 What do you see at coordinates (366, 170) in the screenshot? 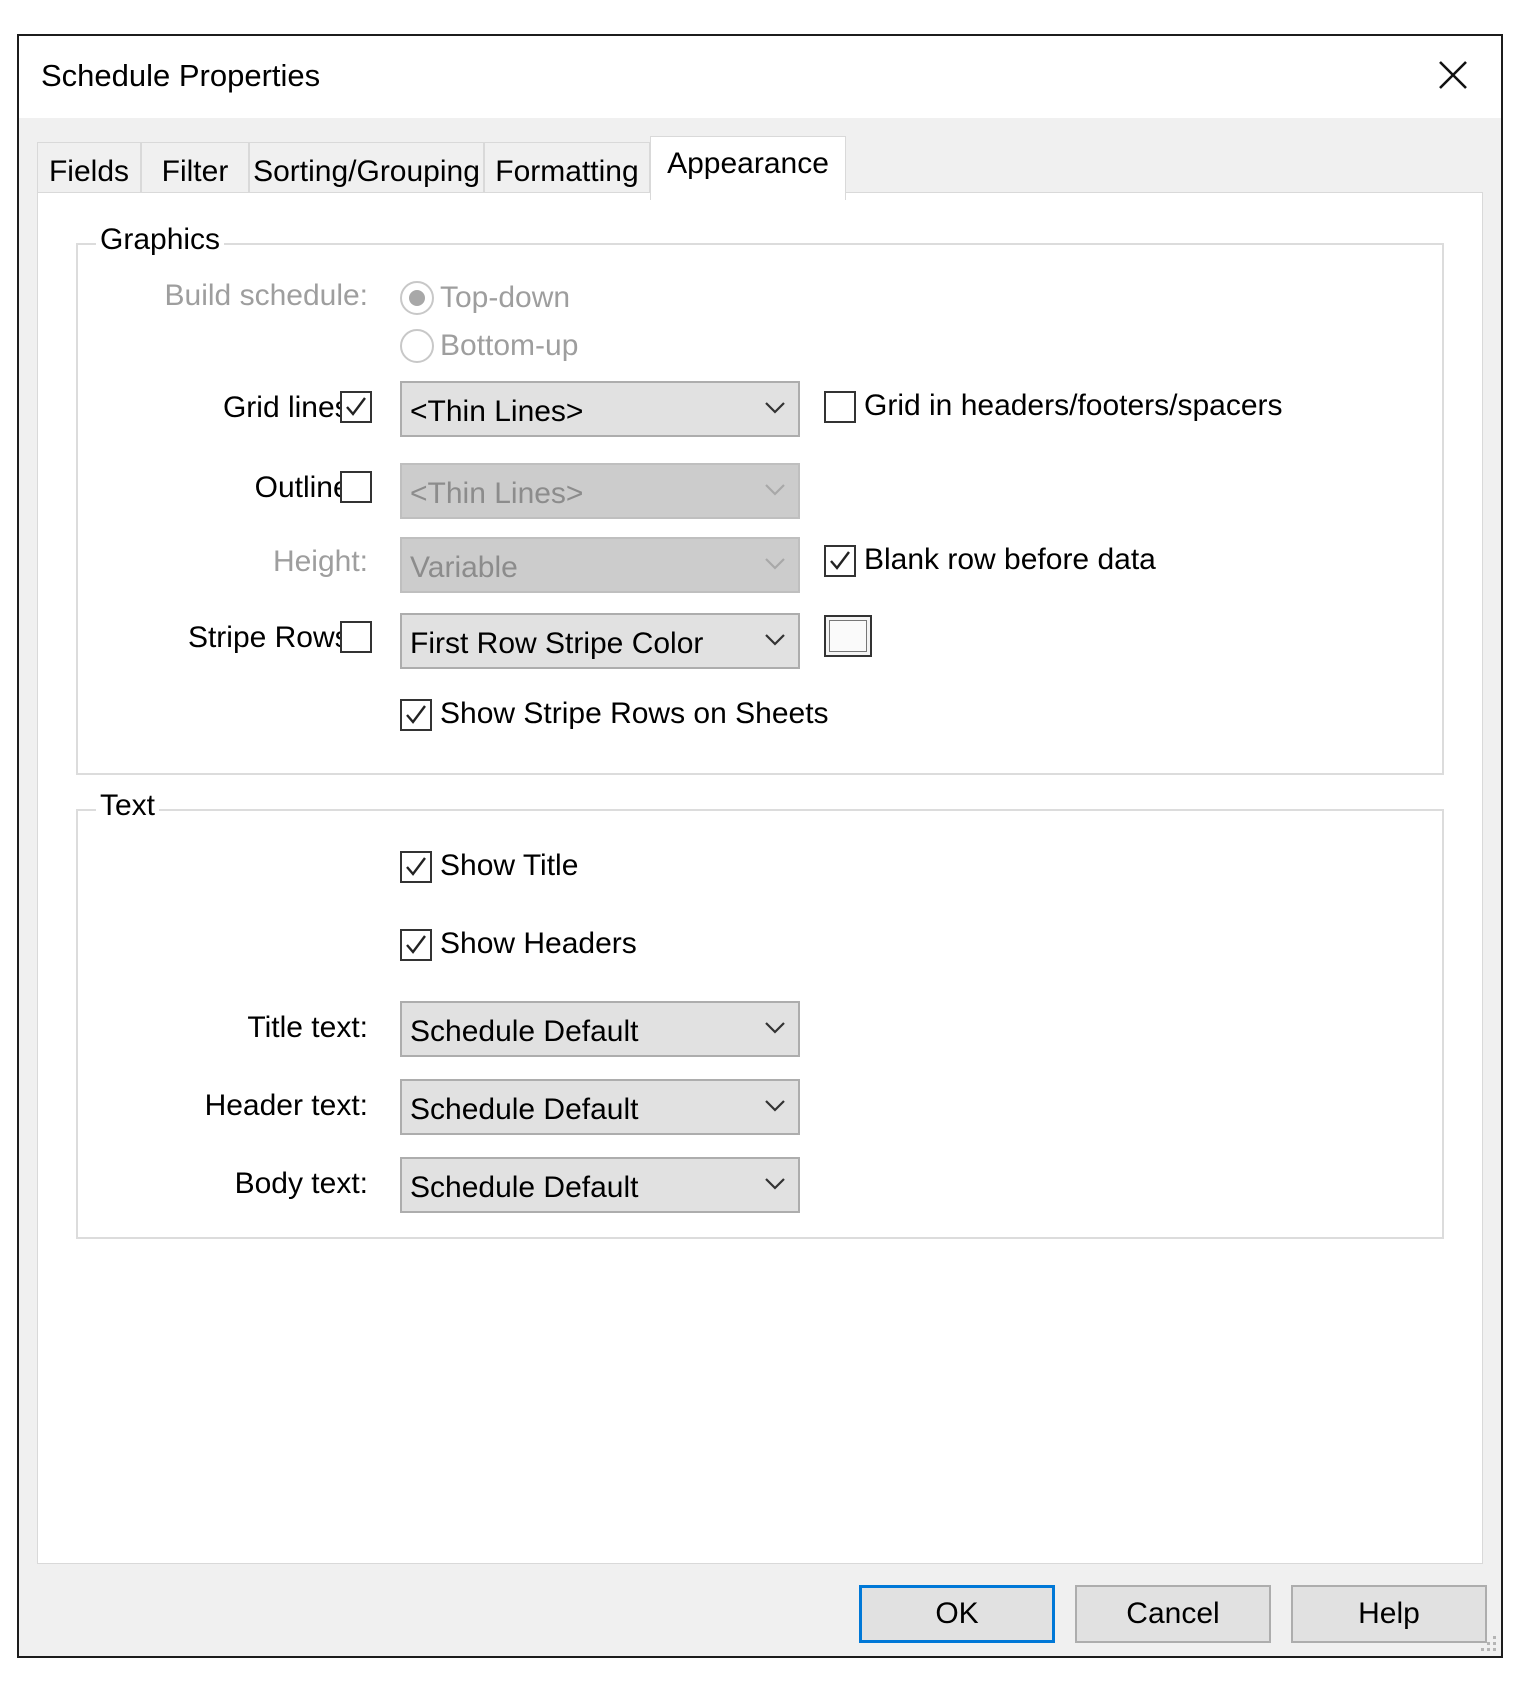
I see `tab-sorting-grouping: Sorting/Grouping` at bounding box center [366, 170].